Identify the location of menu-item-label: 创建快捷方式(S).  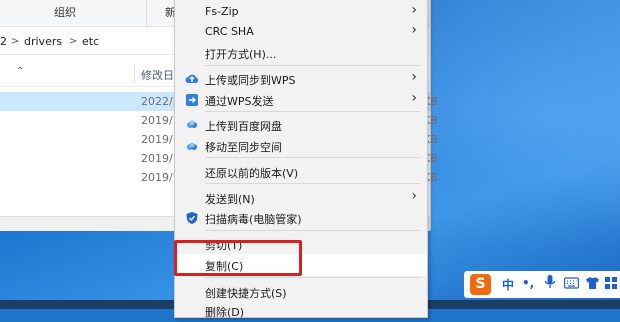
(246, 293).